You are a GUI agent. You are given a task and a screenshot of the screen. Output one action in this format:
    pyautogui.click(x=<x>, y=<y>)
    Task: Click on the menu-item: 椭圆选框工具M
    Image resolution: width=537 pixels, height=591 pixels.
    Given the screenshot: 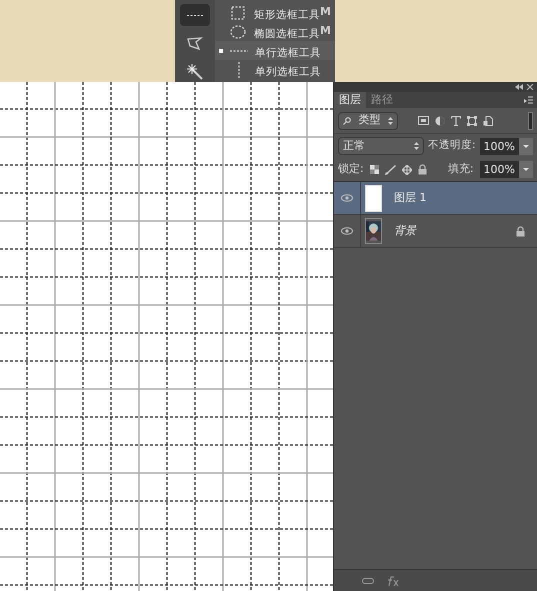 What is the action you would take?
    pyautogui.click(x=275, y=31)
    